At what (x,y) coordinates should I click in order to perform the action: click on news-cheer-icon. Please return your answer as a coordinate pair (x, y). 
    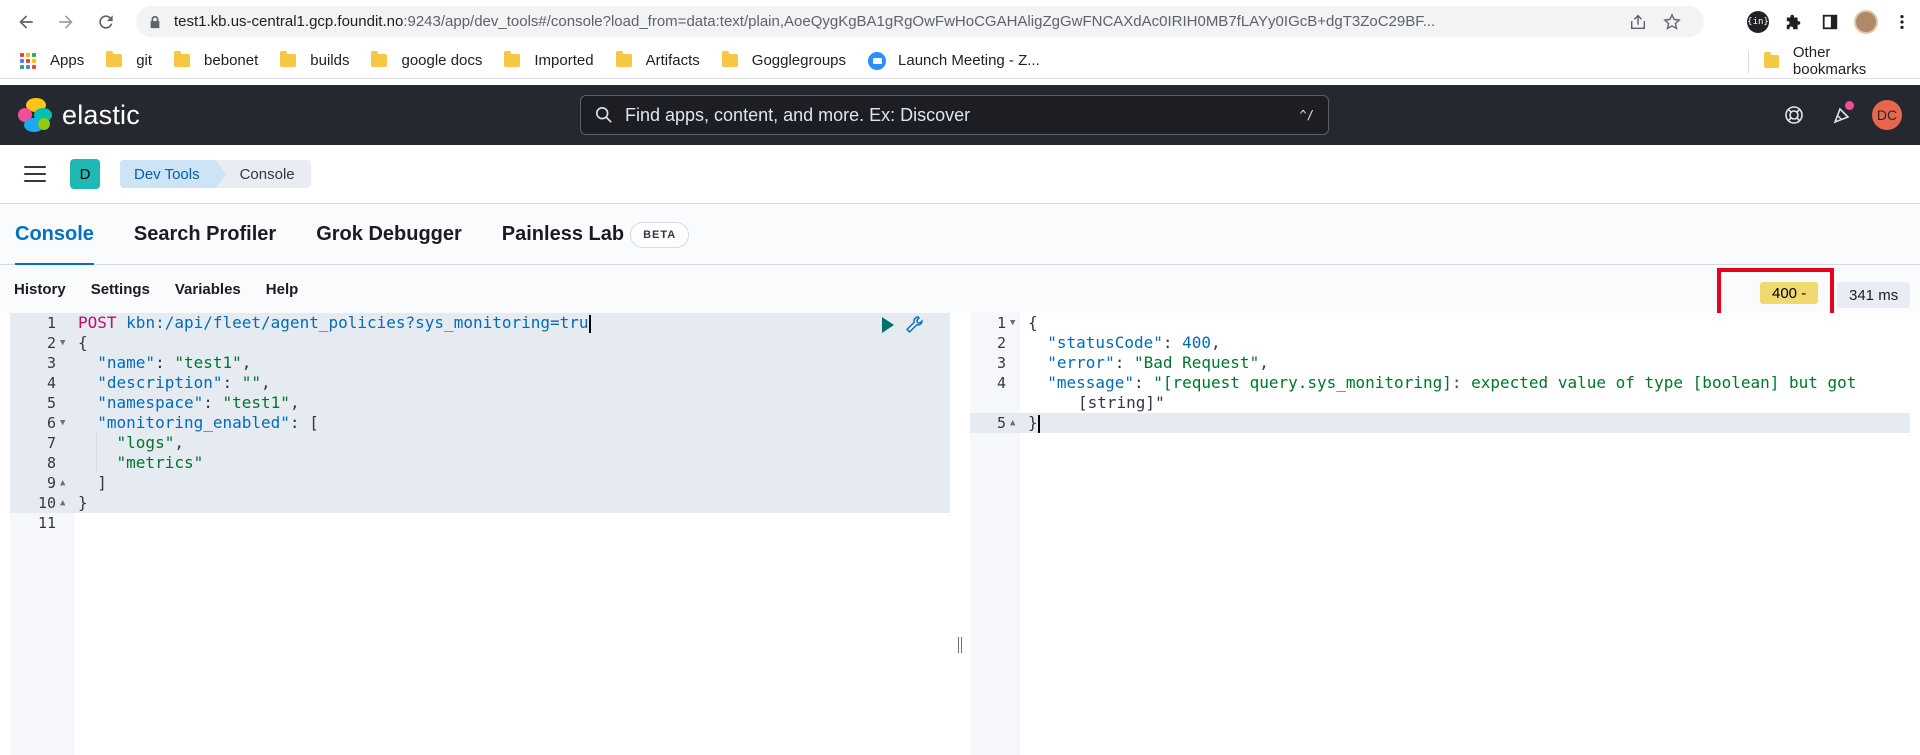
    Looking at the image, I should click on (1842, 115).